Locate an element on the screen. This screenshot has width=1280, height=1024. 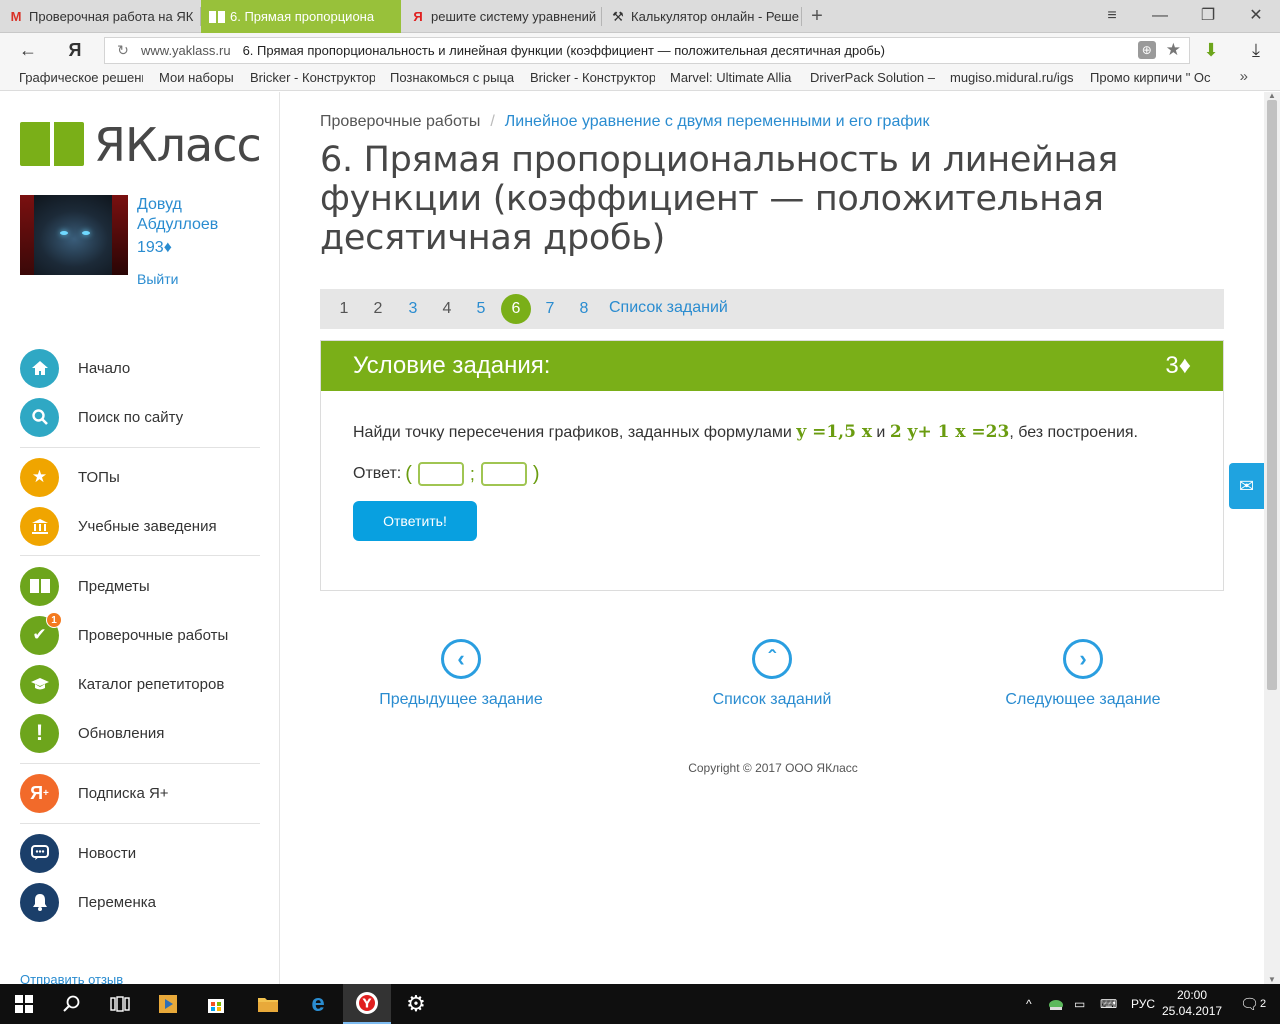
sidebar-item-updates: ! Обновления is located at coordinates (140, 733).